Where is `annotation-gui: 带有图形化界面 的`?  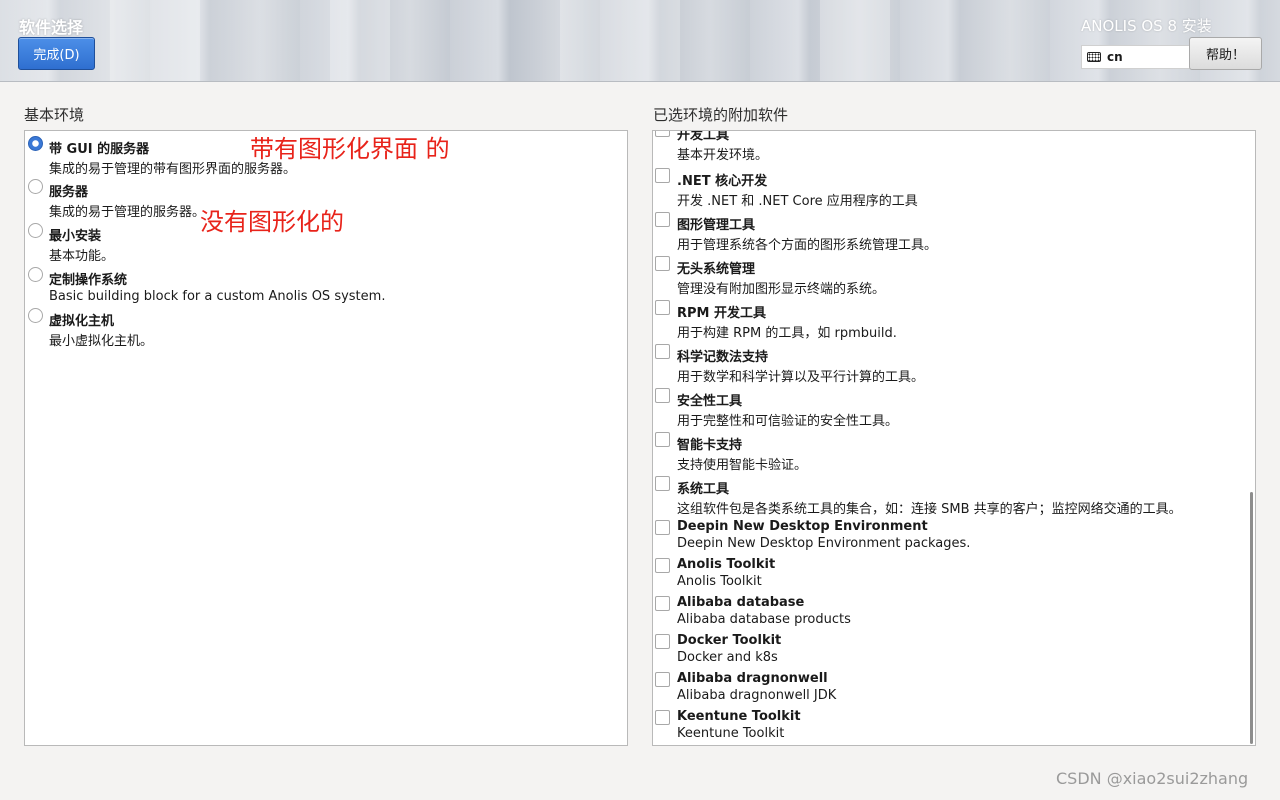 annotation-gui: 带有图形化界面 的 is located at coordinates (350, 149).